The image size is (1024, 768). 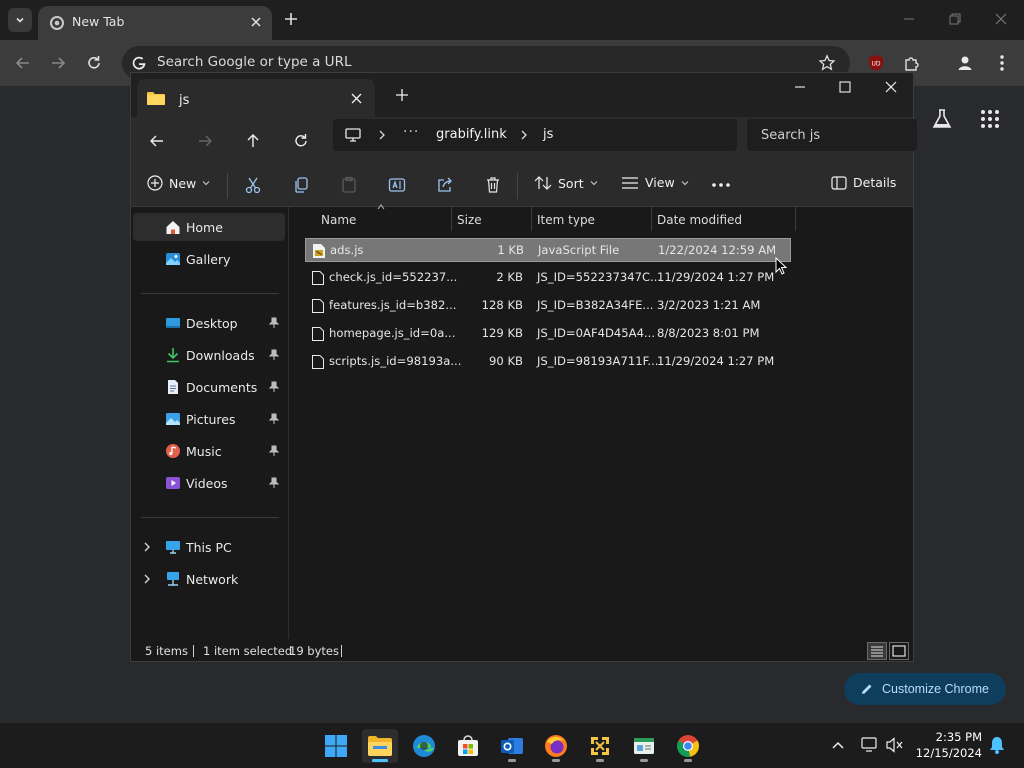 What do you see at coordinates (556, 746) in the screenshot?
I see `taskbar-firefox` at bounding box center [556, 746].